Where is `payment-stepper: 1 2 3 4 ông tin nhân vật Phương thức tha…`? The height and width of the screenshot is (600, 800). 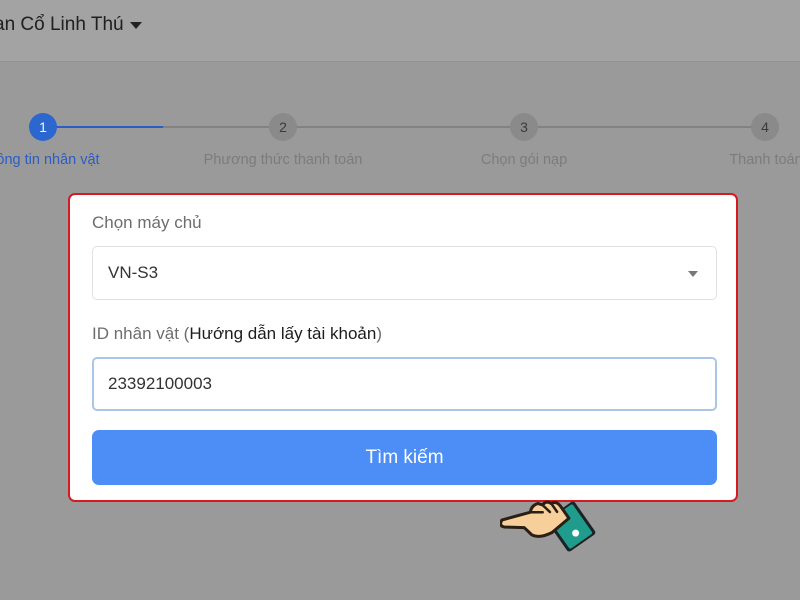 payment-stepper: 1 2 3 4 ông tin nhân vật Phương thức tha… is located at coordinates (400, 140).